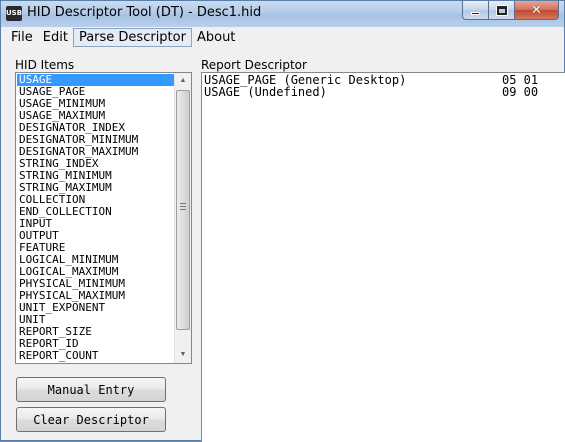 Image resolution: width=565 pixels, height=442 pixels. What do you see at coordinates (96, 356) in the screenshot?
I see `list-item: REPORT_COUNT` at bounding box center [96, 356].